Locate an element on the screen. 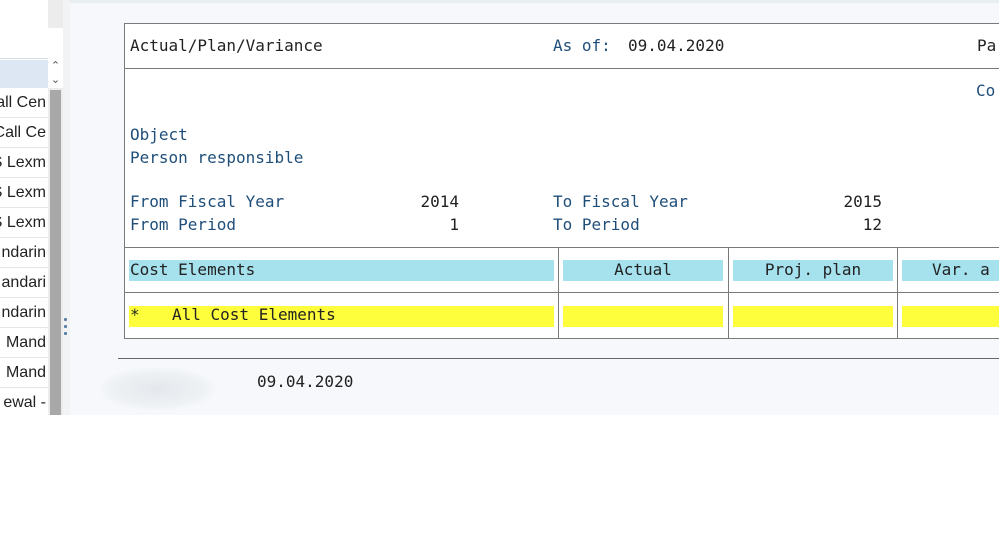  table-top-border is located at coordinates (562, 247).